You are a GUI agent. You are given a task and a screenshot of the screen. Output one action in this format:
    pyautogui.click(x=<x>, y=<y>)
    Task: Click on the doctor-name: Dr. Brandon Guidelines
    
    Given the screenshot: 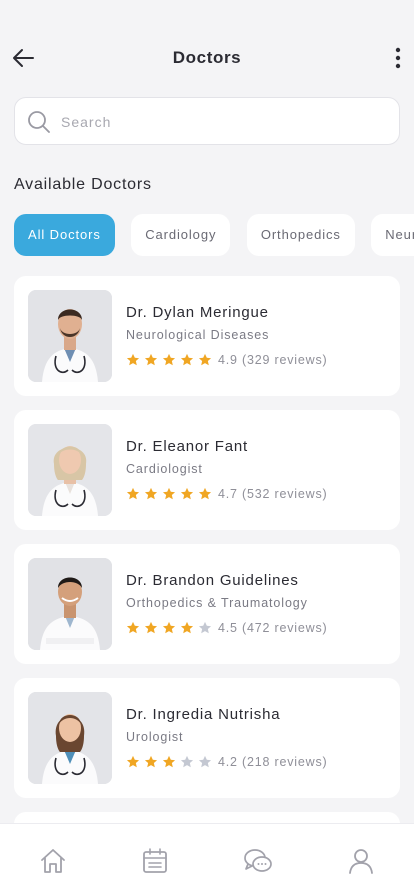 What is the action you would take?
    pyautogui.click(x=212, y=580)
    